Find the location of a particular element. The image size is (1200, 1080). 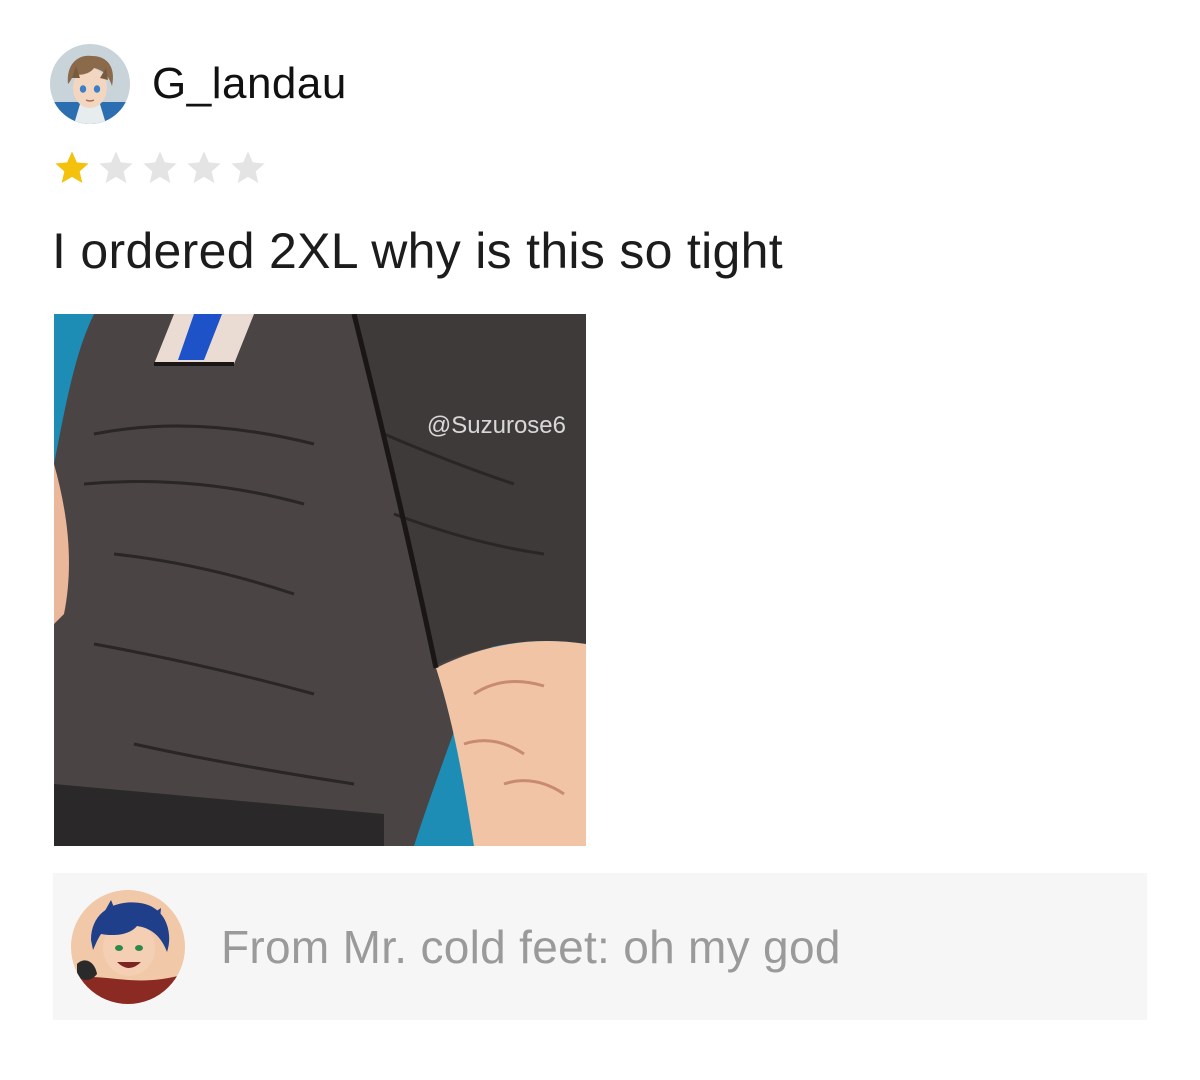

reviewer-avatar is located at coordinates (90, 84).